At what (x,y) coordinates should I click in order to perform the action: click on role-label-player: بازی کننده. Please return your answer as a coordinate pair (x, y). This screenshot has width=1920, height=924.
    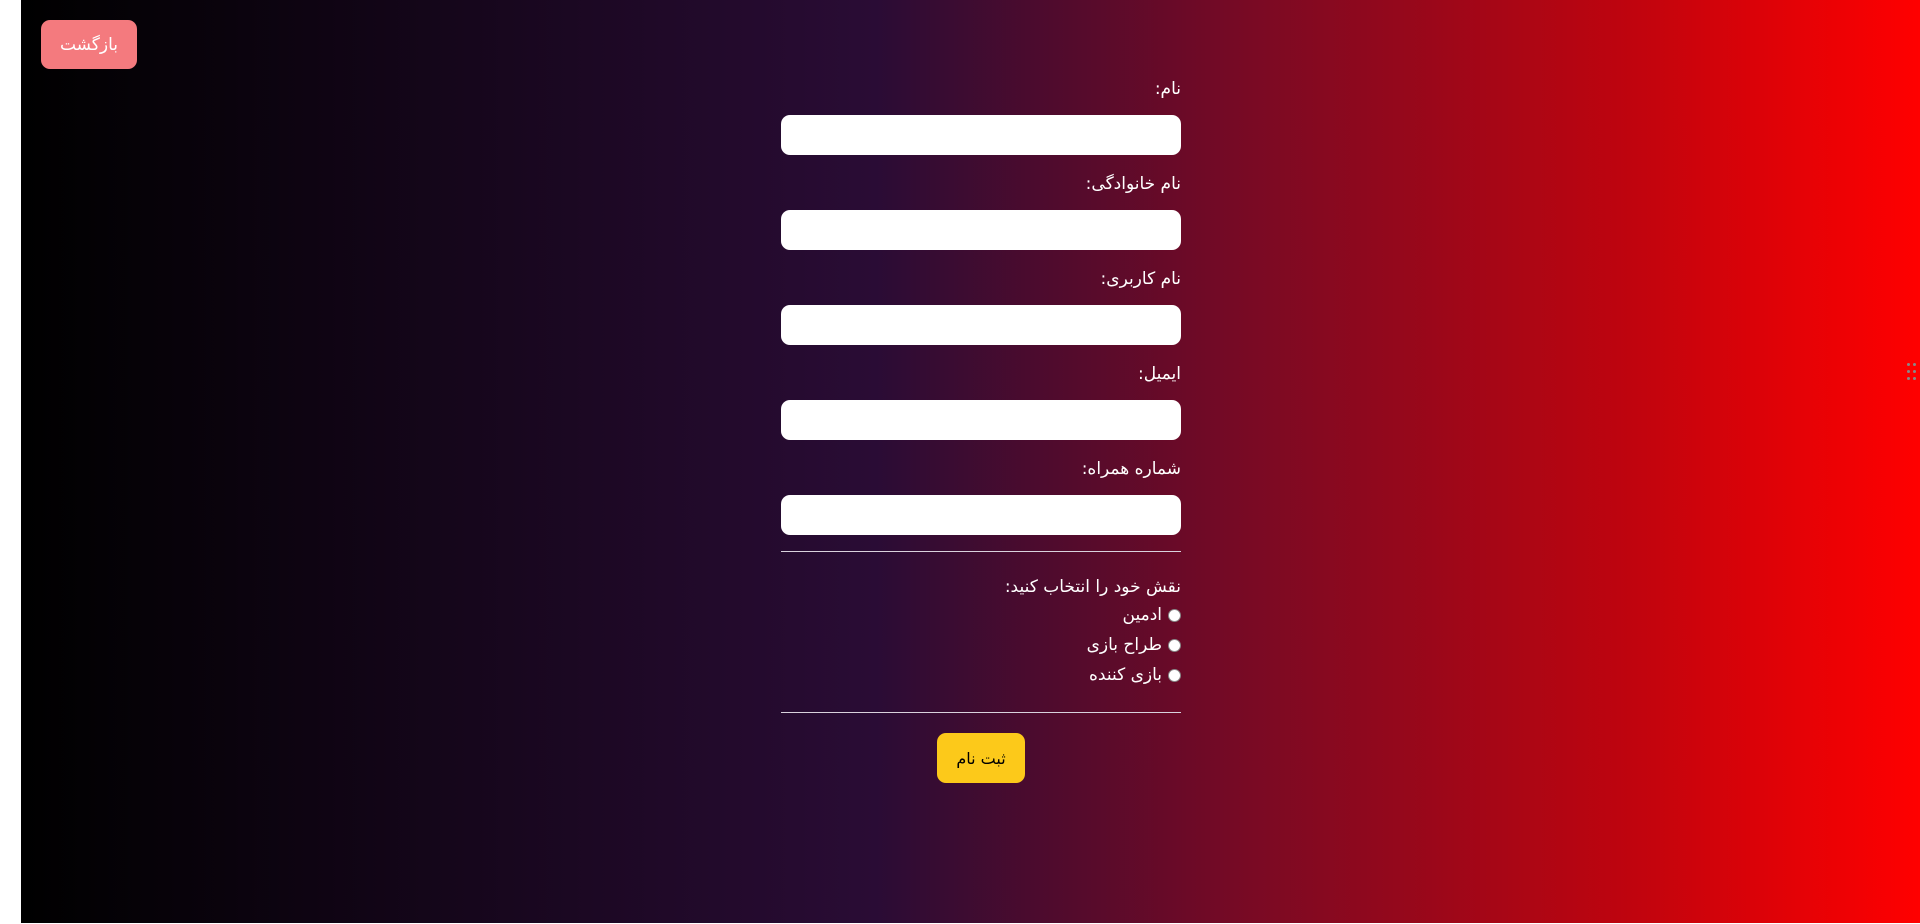
    Looking at the image, I should click on (1125, 675).